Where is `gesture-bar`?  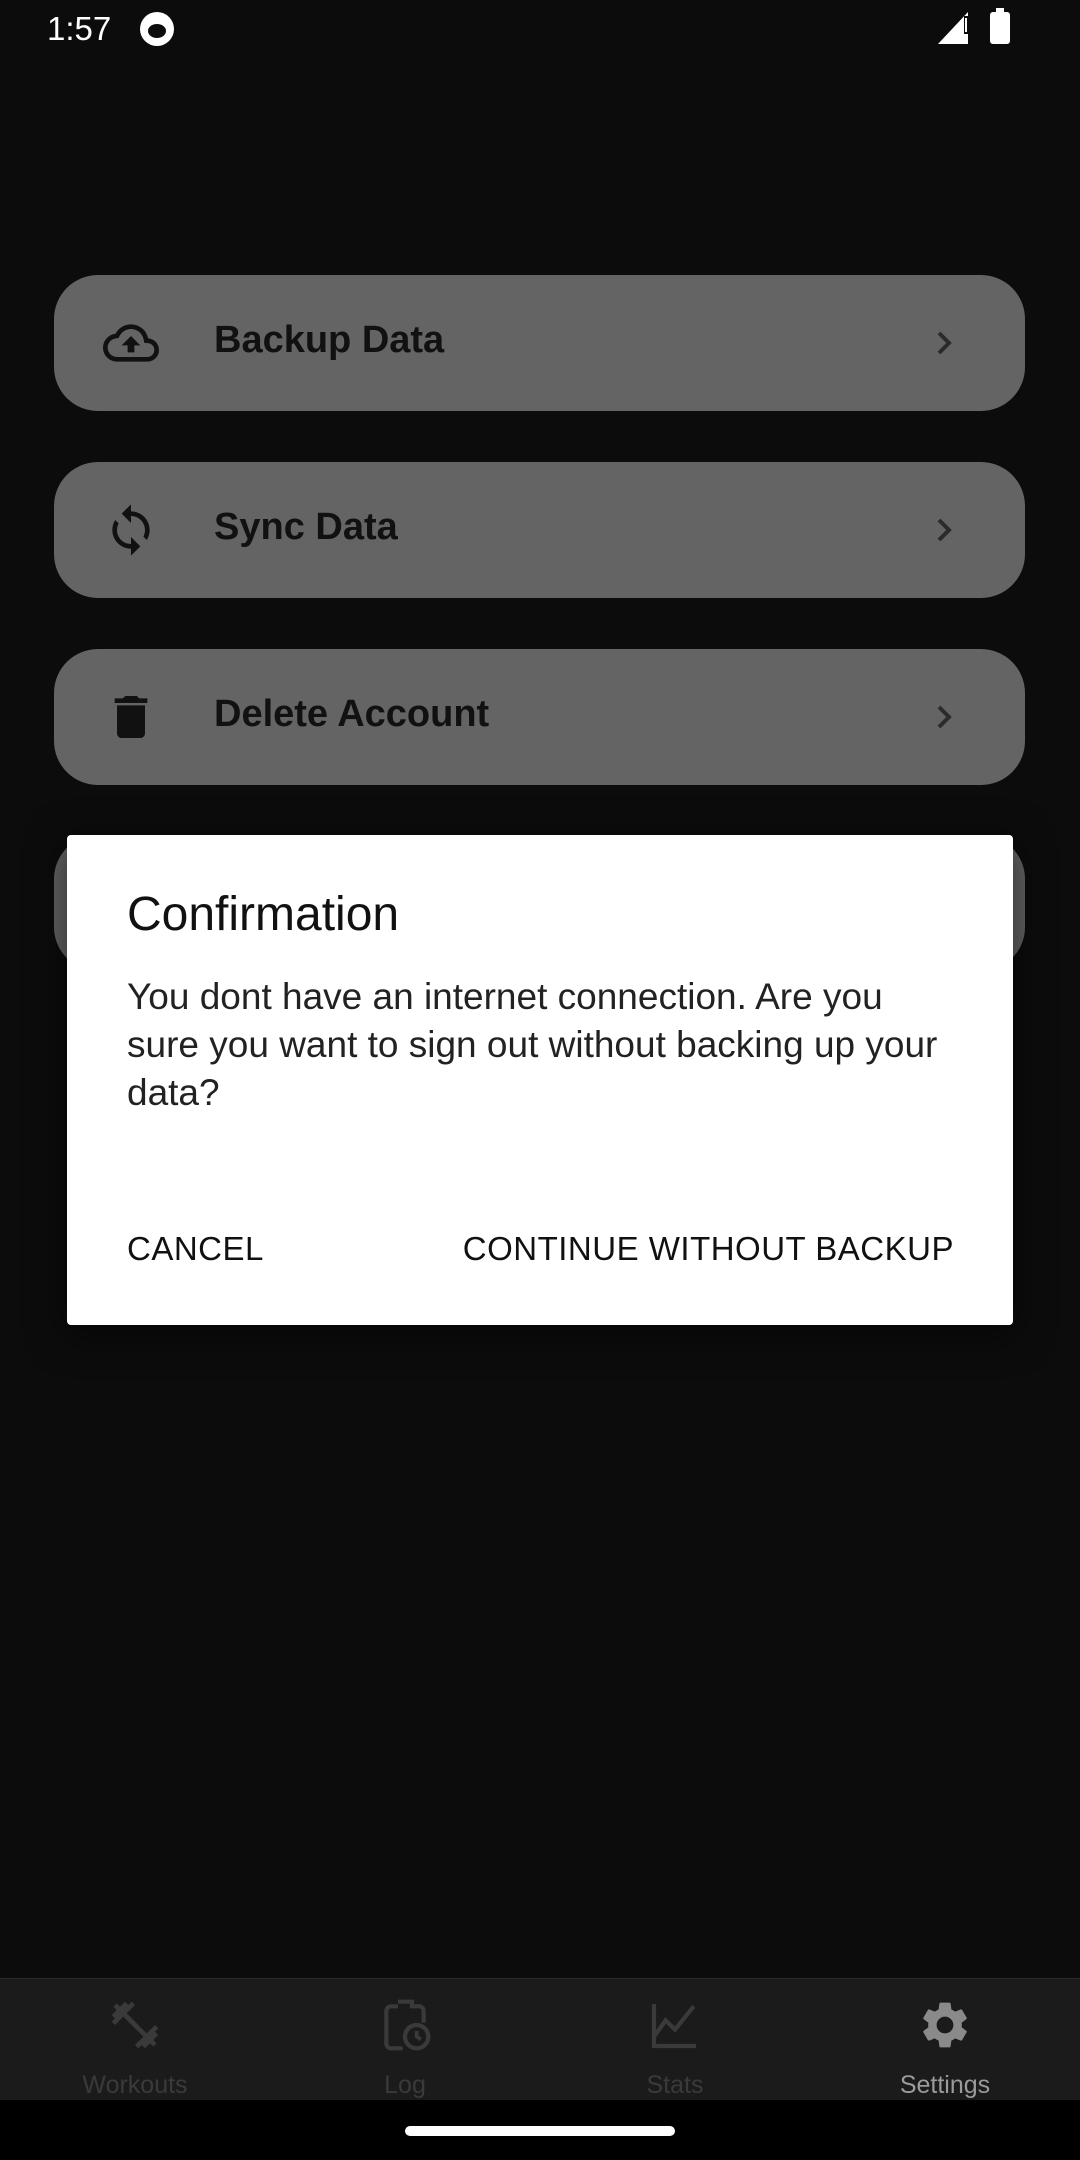 gesture-bar is located at coordinates (540, 2130).